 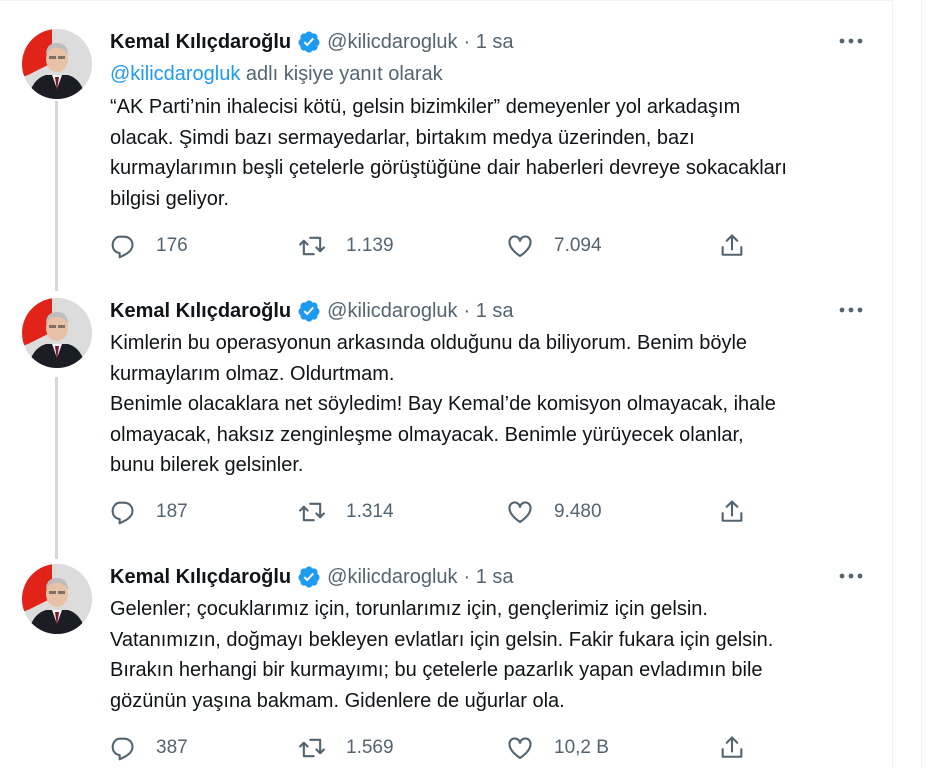 I want to click on reply-button: 187, so click(x=148, y=512).